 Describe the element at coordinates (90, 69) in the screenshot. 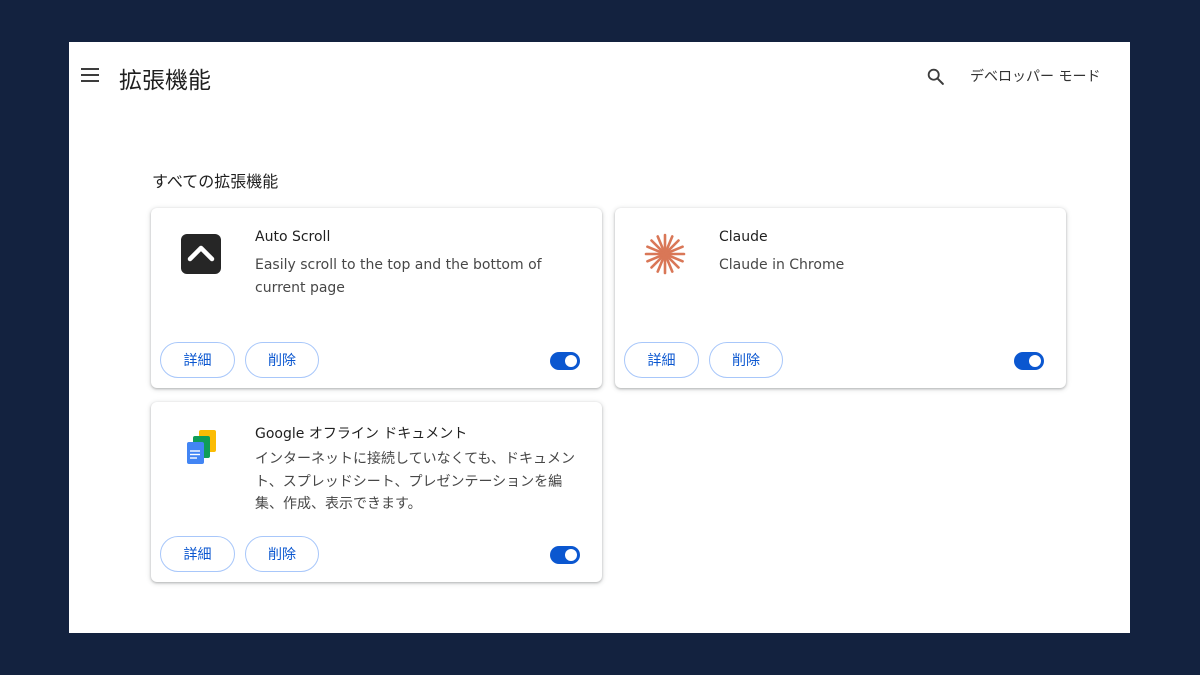

I see `hamburger-icon` at that location.